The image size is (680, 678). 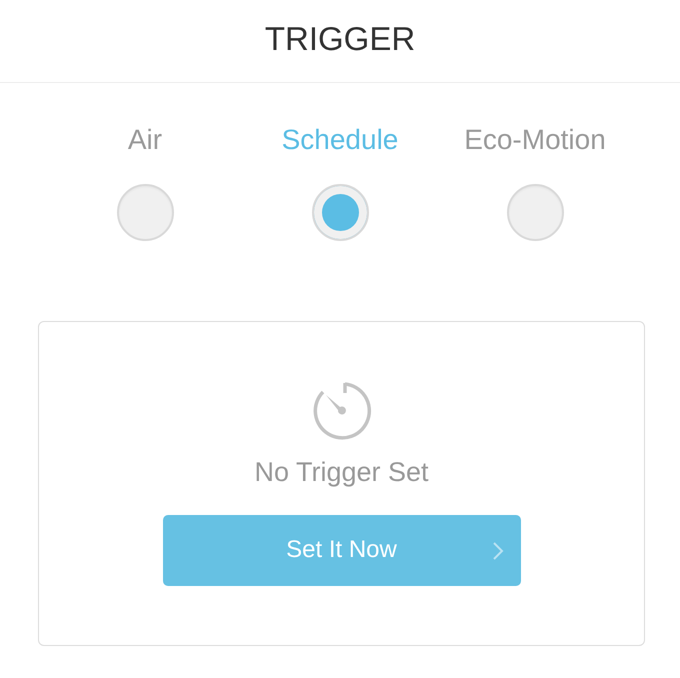 I want to click on page-title: TRIGGER, so click(x=340, y=39).